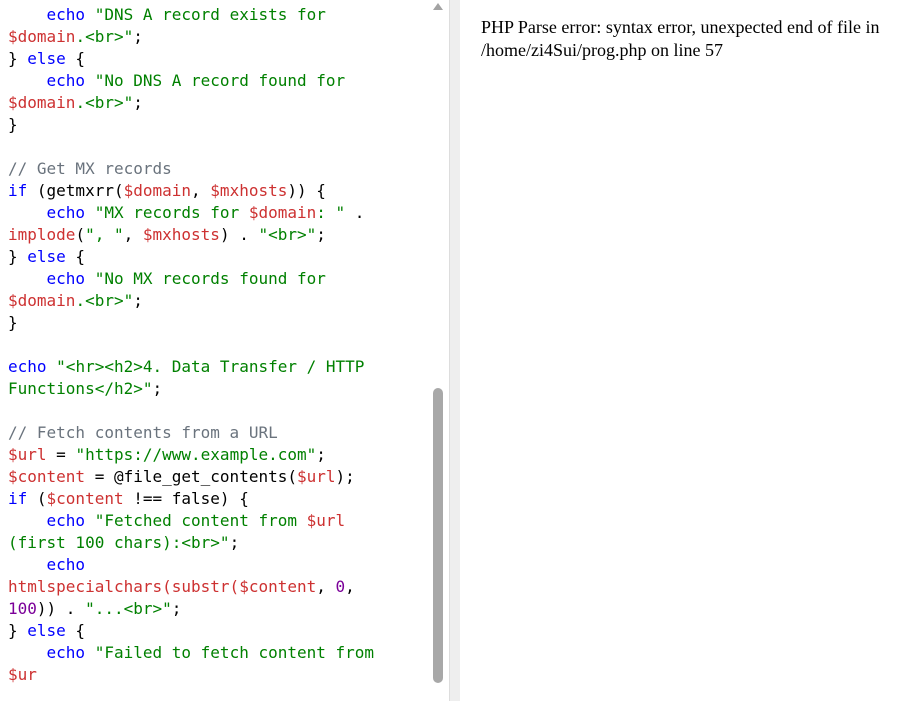  Describe the element at coordinates (124, 586) in the screenshot. I see `code-token: htmlspecialchars(substr(` at that location.